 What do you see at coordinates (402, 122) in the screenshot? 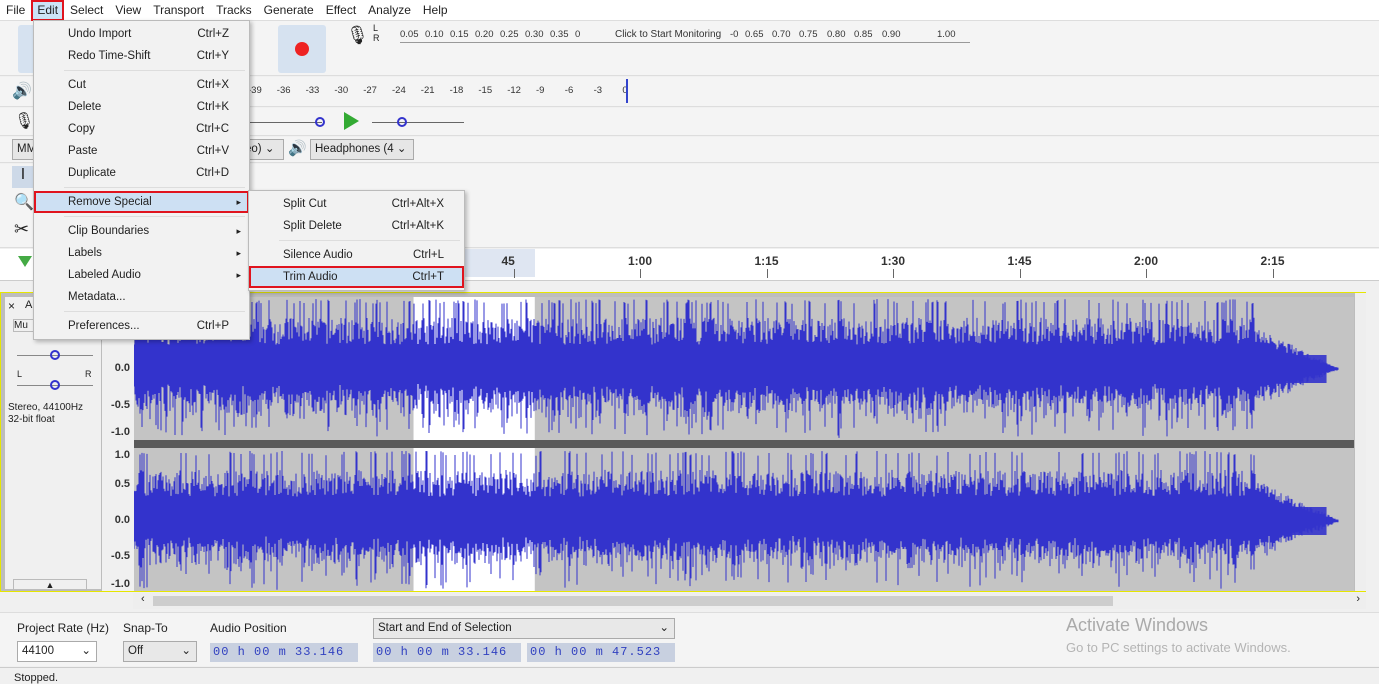
I see `play-speed-slider` at bounding box center [402, 122].